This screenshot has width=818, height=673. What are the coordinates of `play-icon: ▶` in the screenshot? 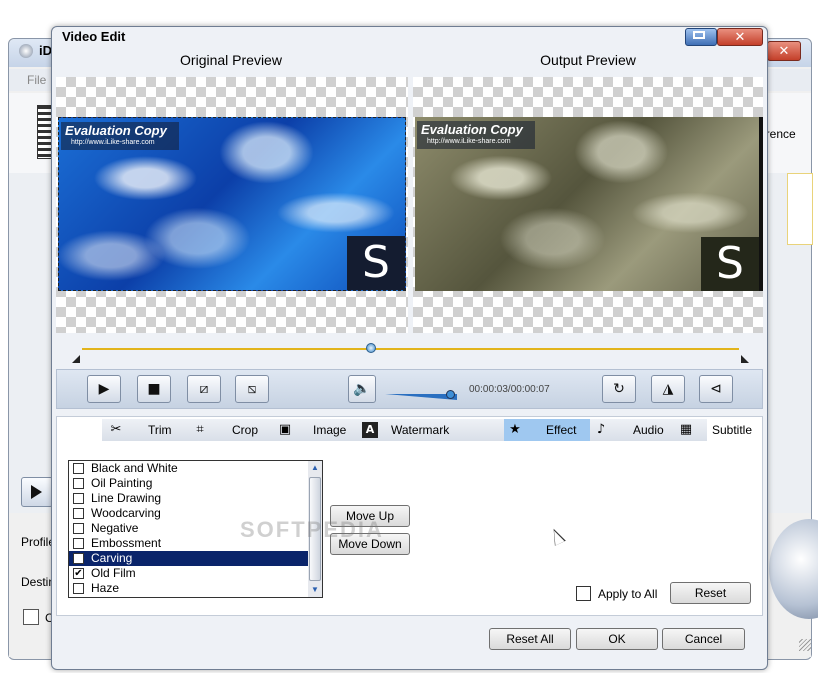 It's located at (104, 389).